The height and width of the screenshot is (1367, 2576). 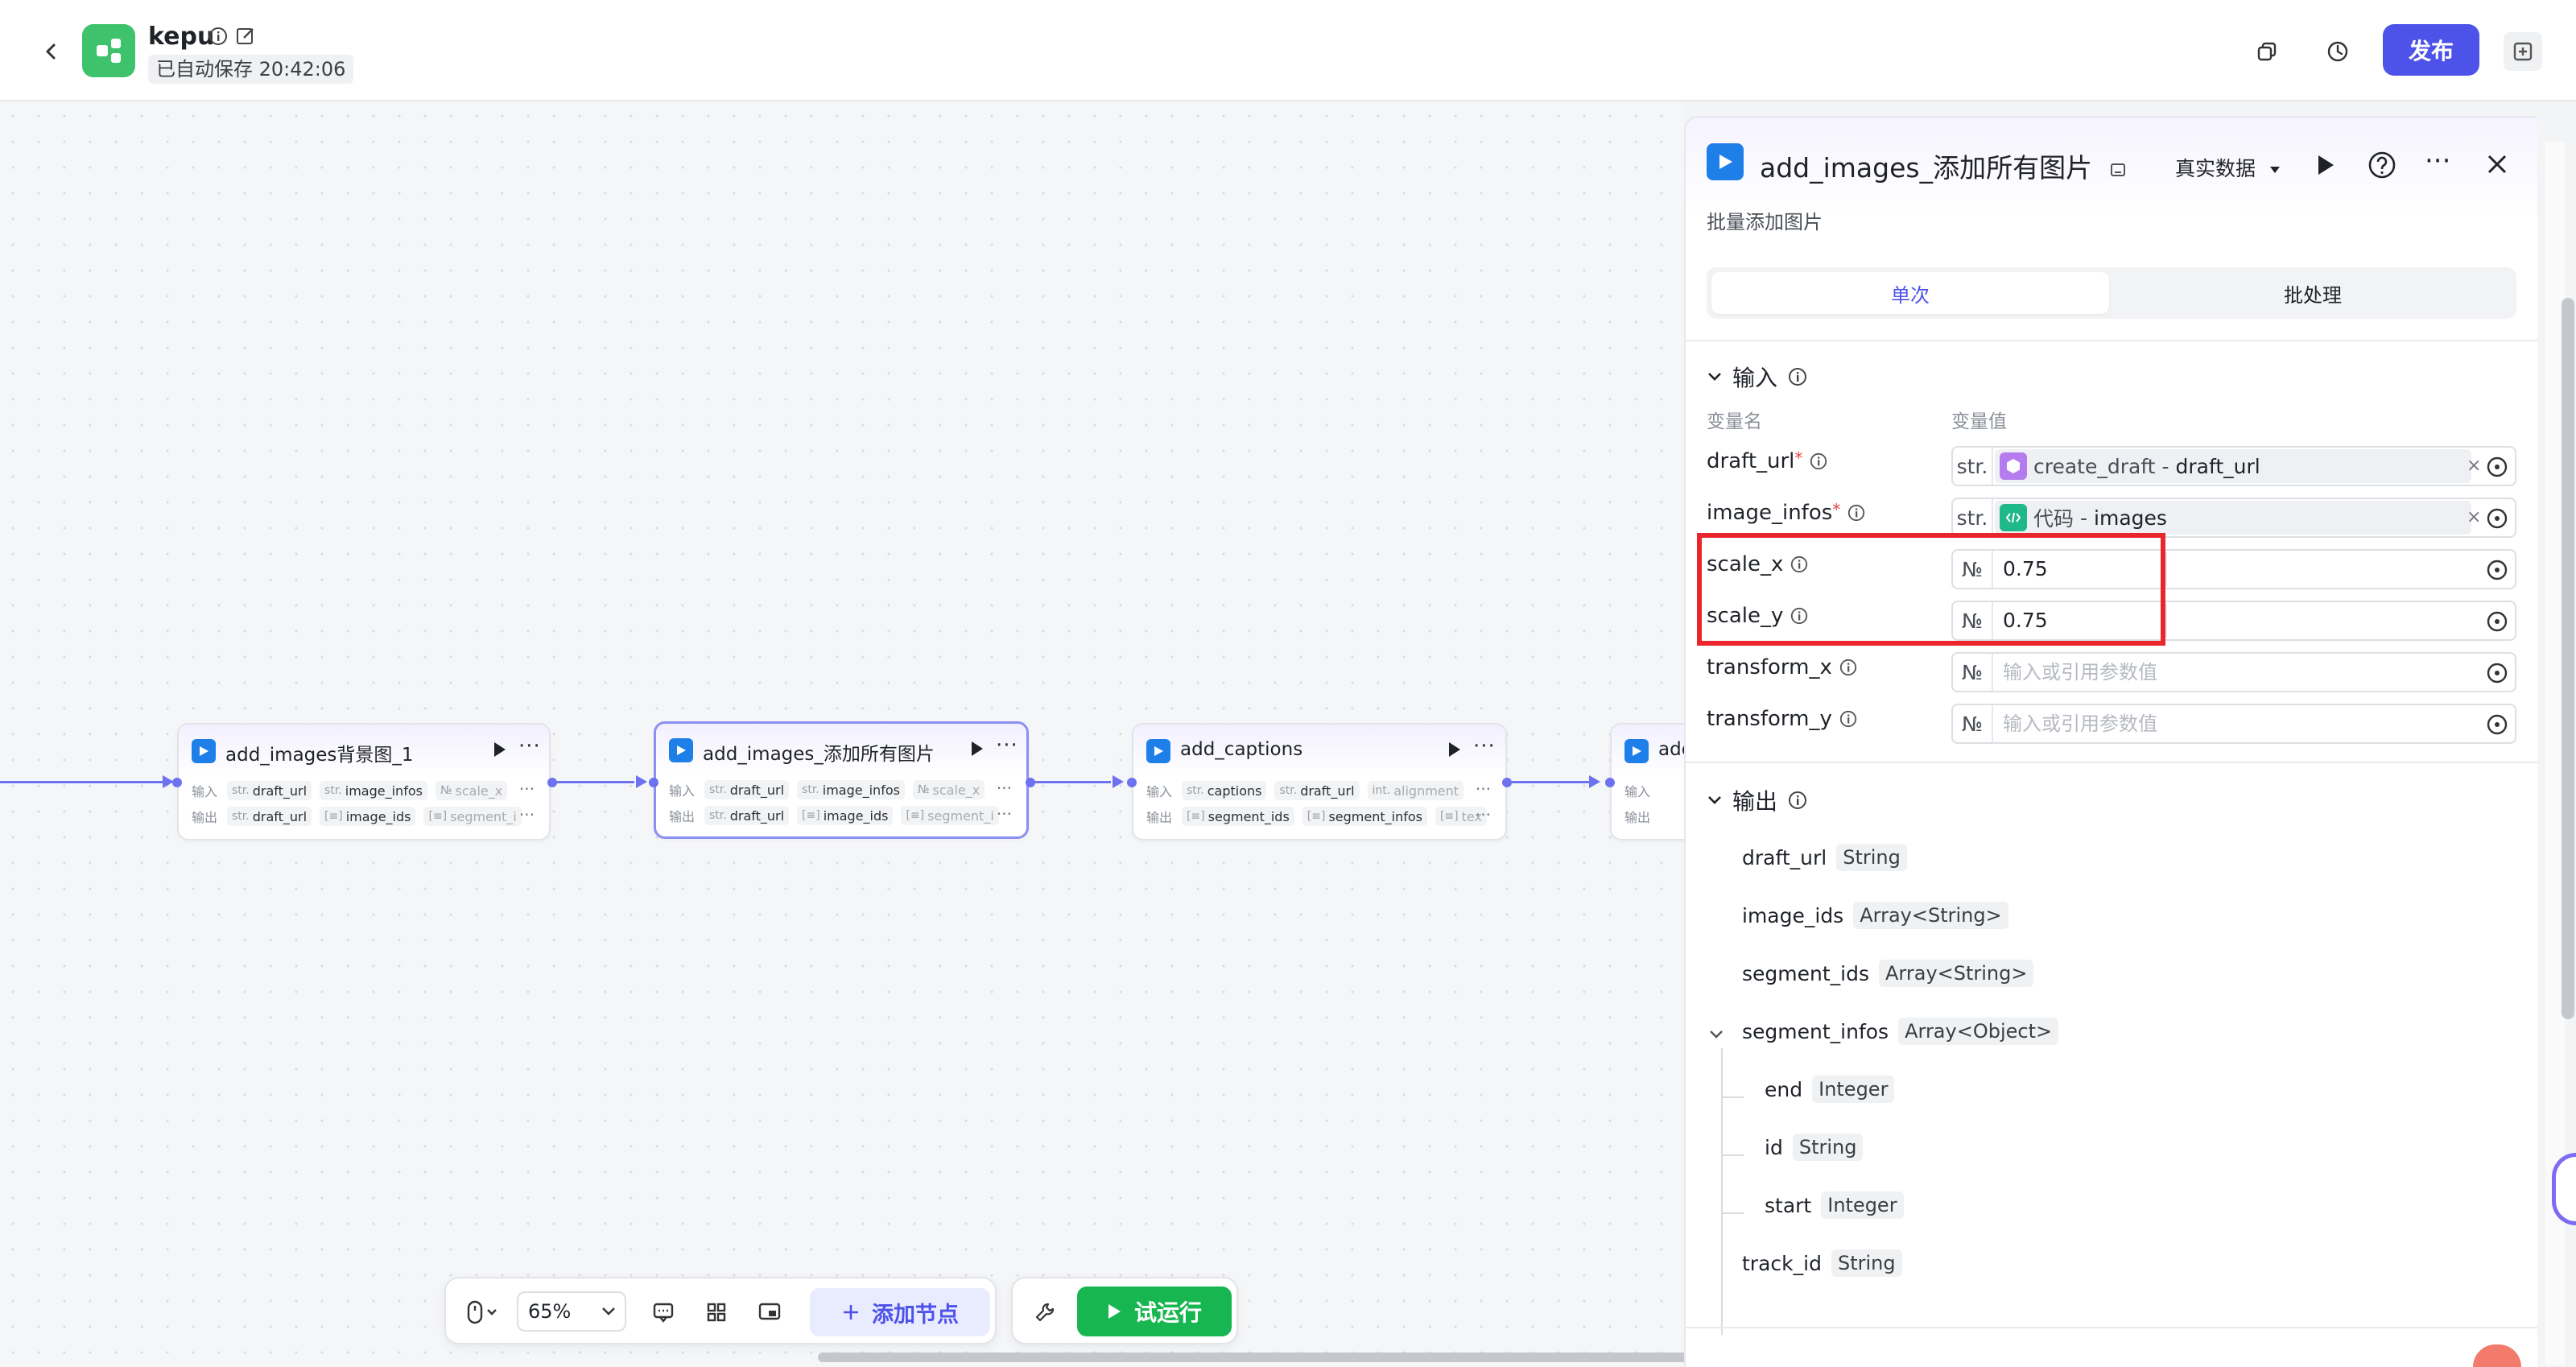 I want to click on node-type-icon, so click(x=204, y=751).